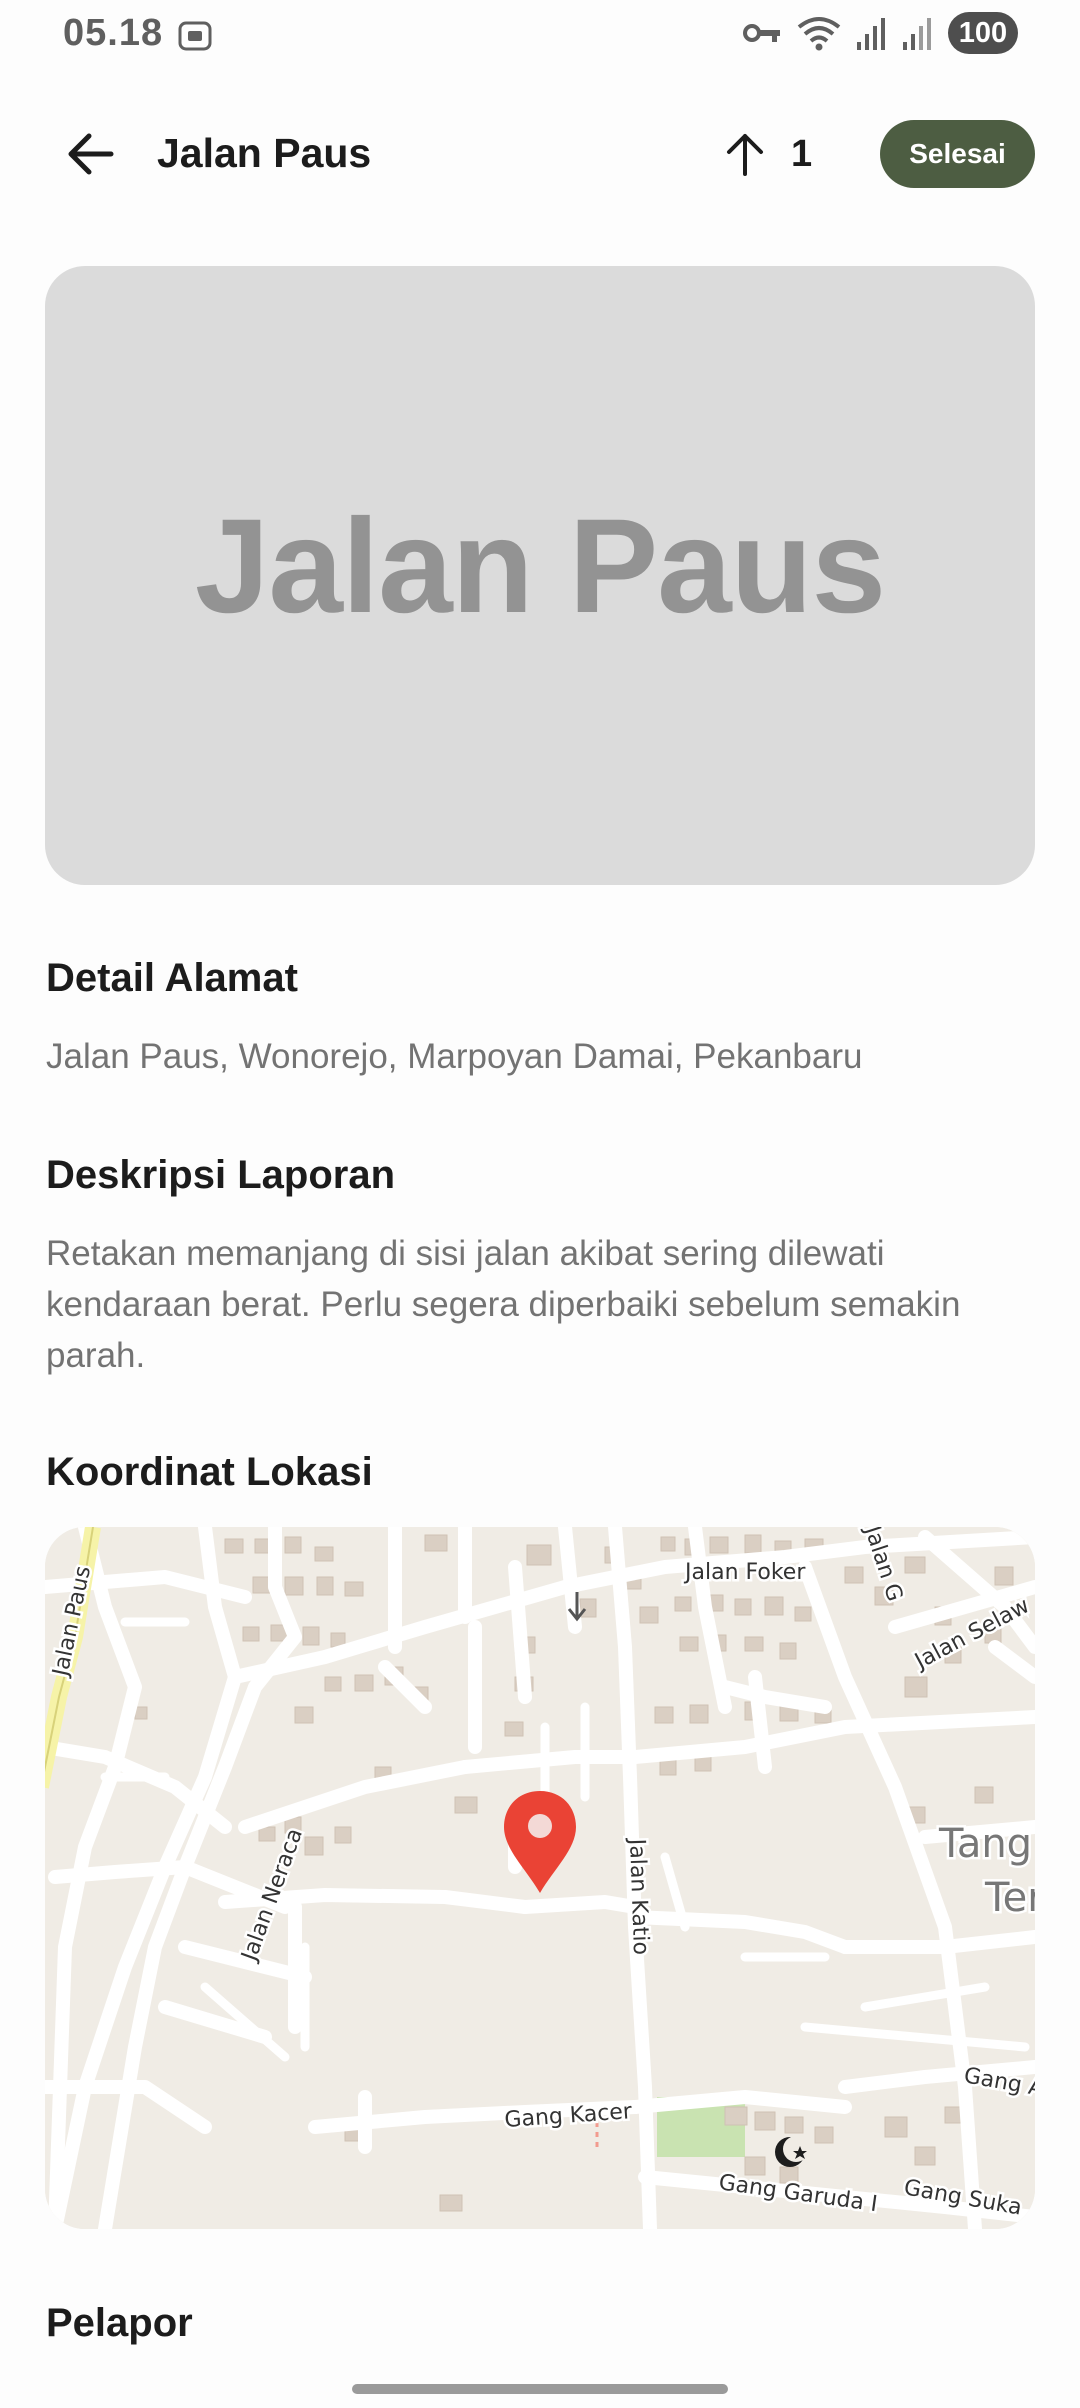 The height and width of the screenshot is (2408, 1080). I want to click on map-label-tang: Tang, so click(985, 1844).